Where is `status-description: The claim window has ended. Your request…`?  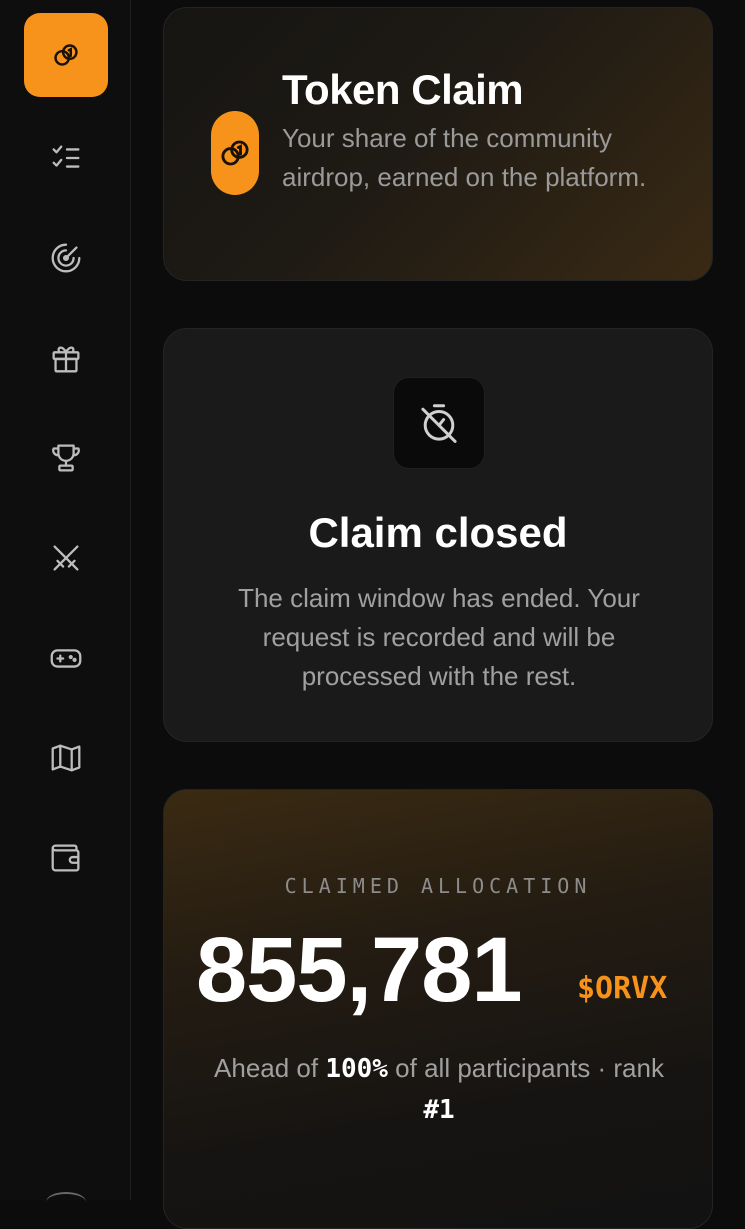 status-description: The claim window has ended. Your request… is located at coordinates (439, 637).